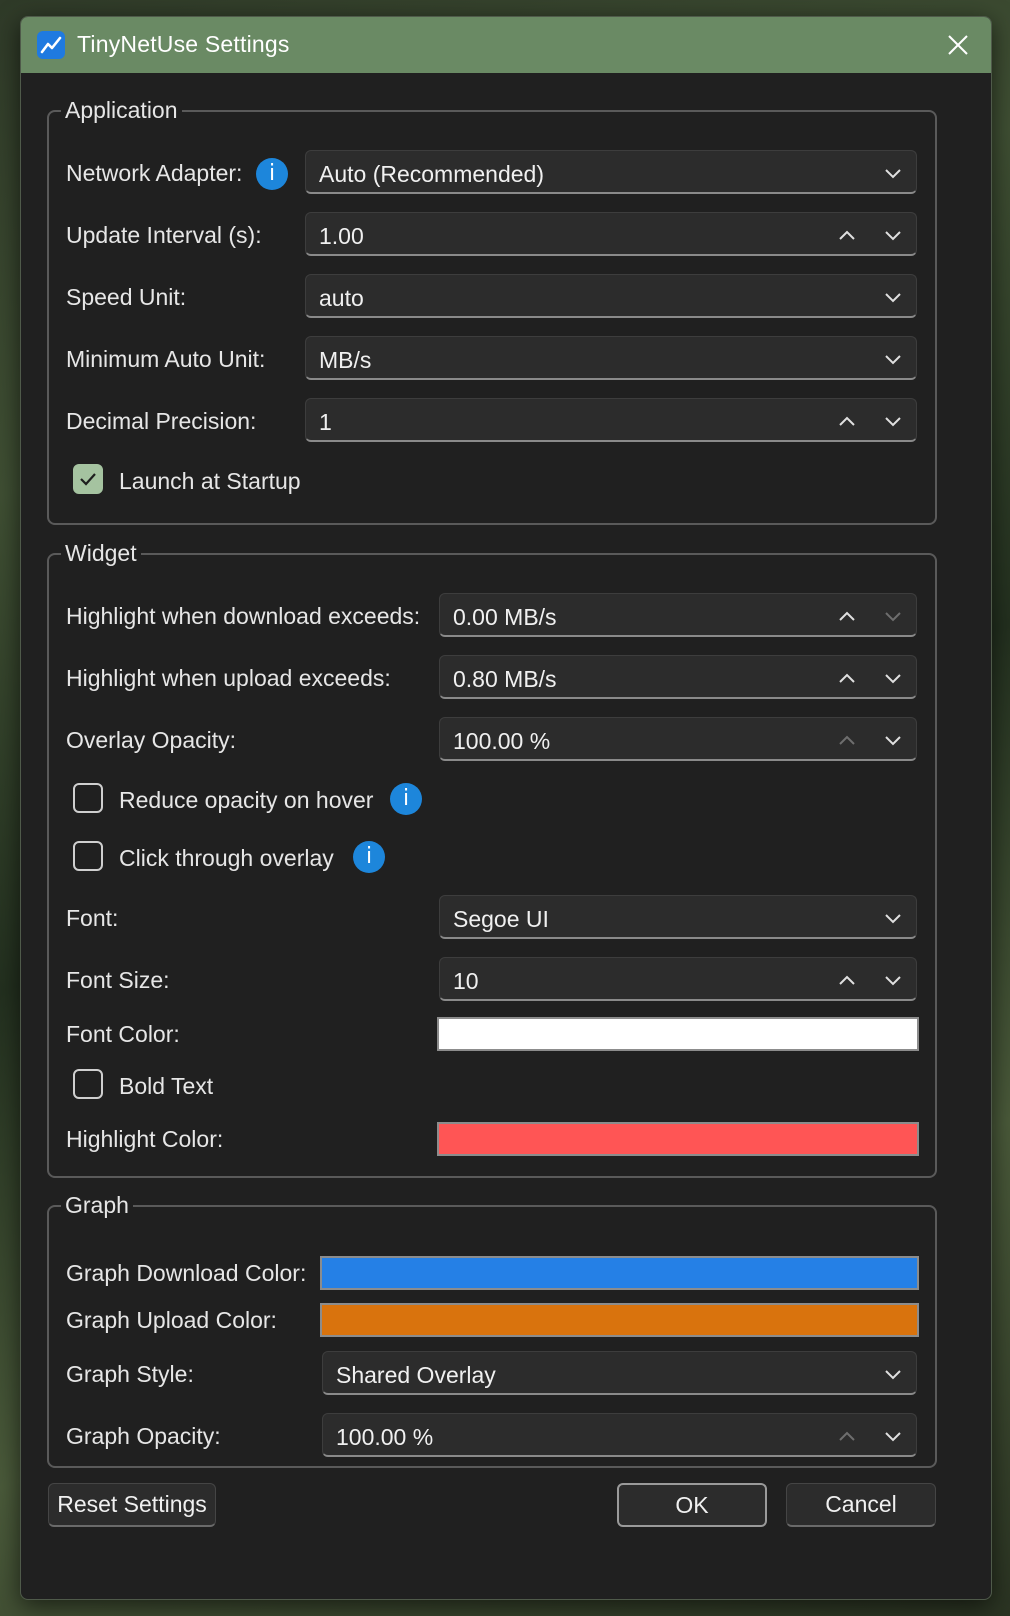 Image resolution: width=1010 pixels, height=1616 pixels. I want to click on bold-text-checkbox, so click(88, 1084).